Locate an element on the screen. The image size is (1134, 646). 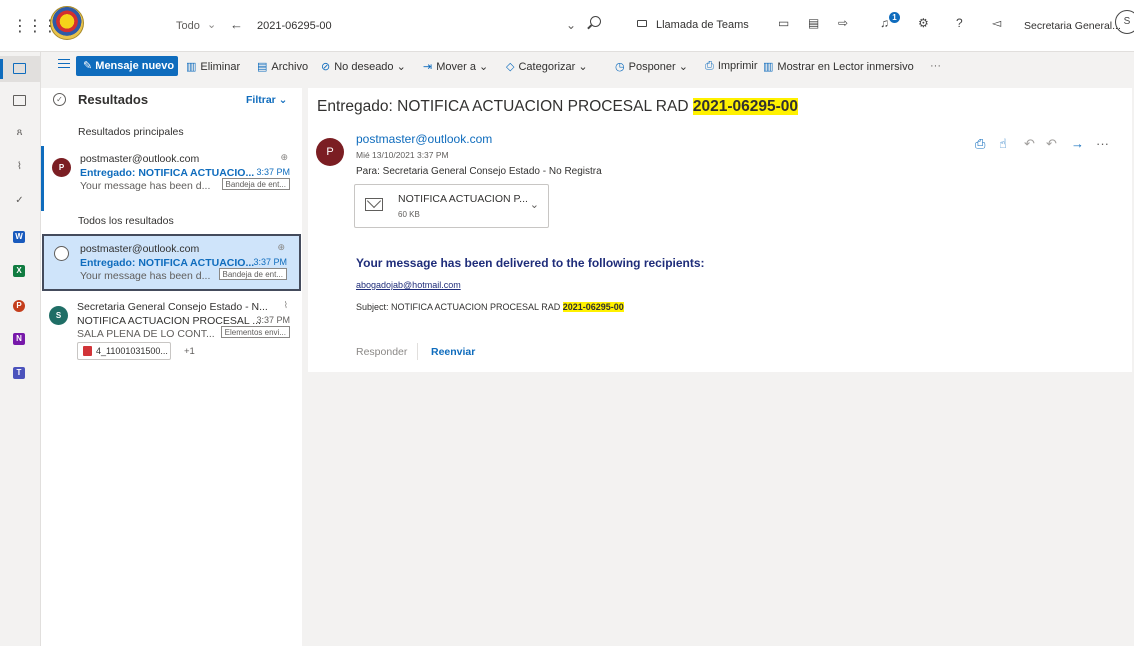
archive-button: ▤ Archivo is located at coordinates (282, 66).